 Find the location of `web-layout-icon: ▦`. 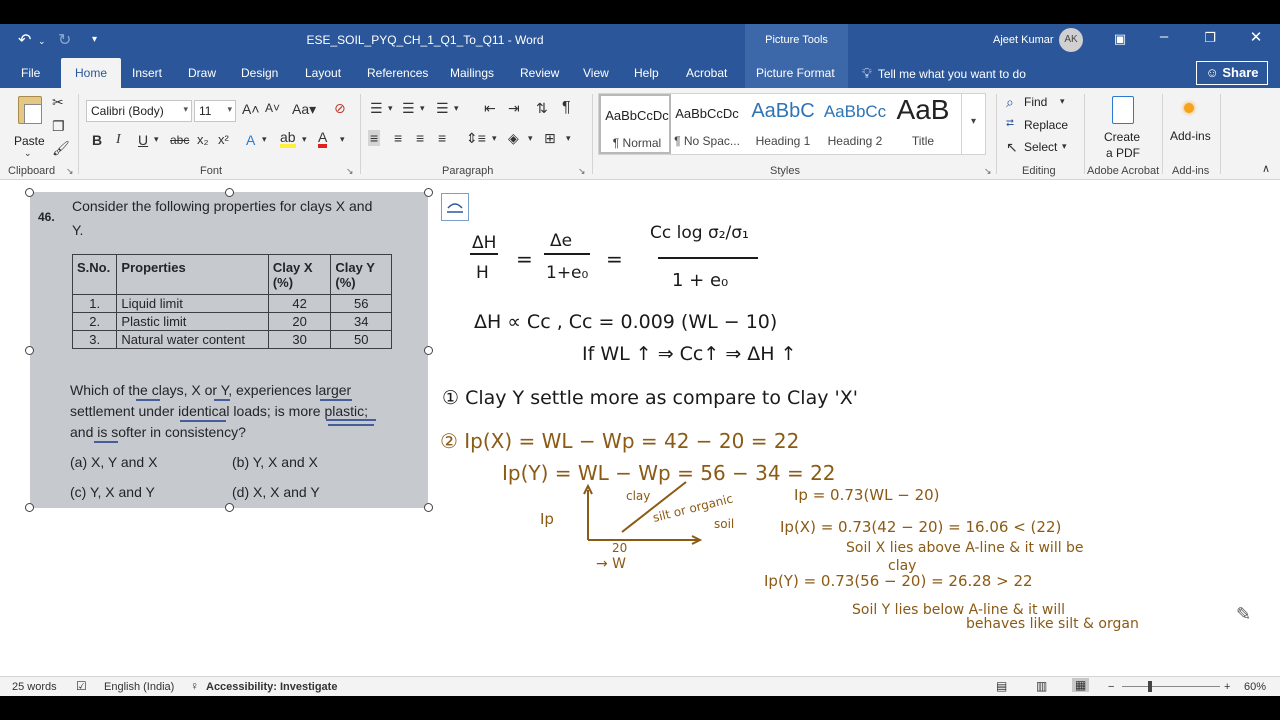

web-layout-icon: ▦ is located at coordinates (1081, 685).